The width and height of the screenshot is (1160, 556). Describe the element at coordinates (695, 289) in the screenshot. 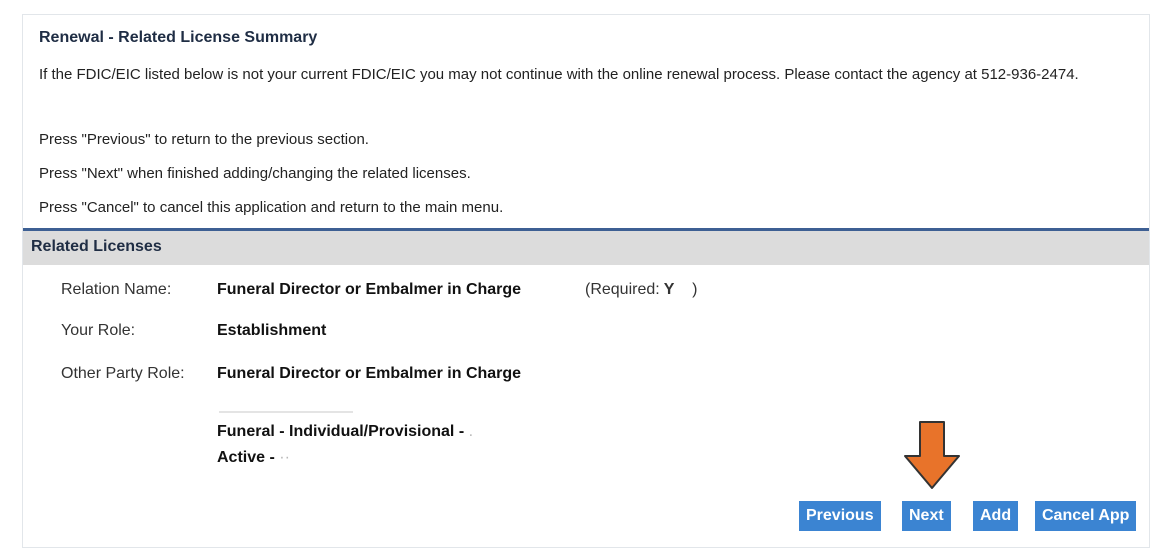

I see `required-close: )` at that location.